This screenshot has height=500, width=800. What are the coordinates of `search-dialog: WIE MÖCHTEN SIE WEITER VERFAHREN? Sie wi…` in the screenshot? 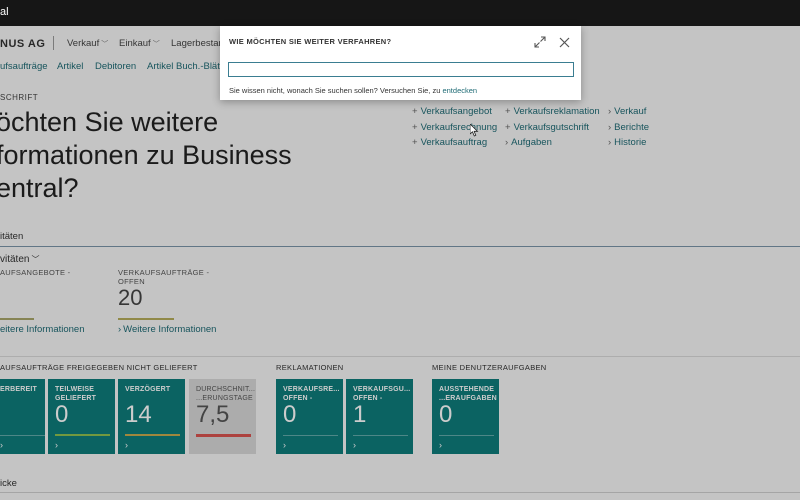 It's located at (400, 63).